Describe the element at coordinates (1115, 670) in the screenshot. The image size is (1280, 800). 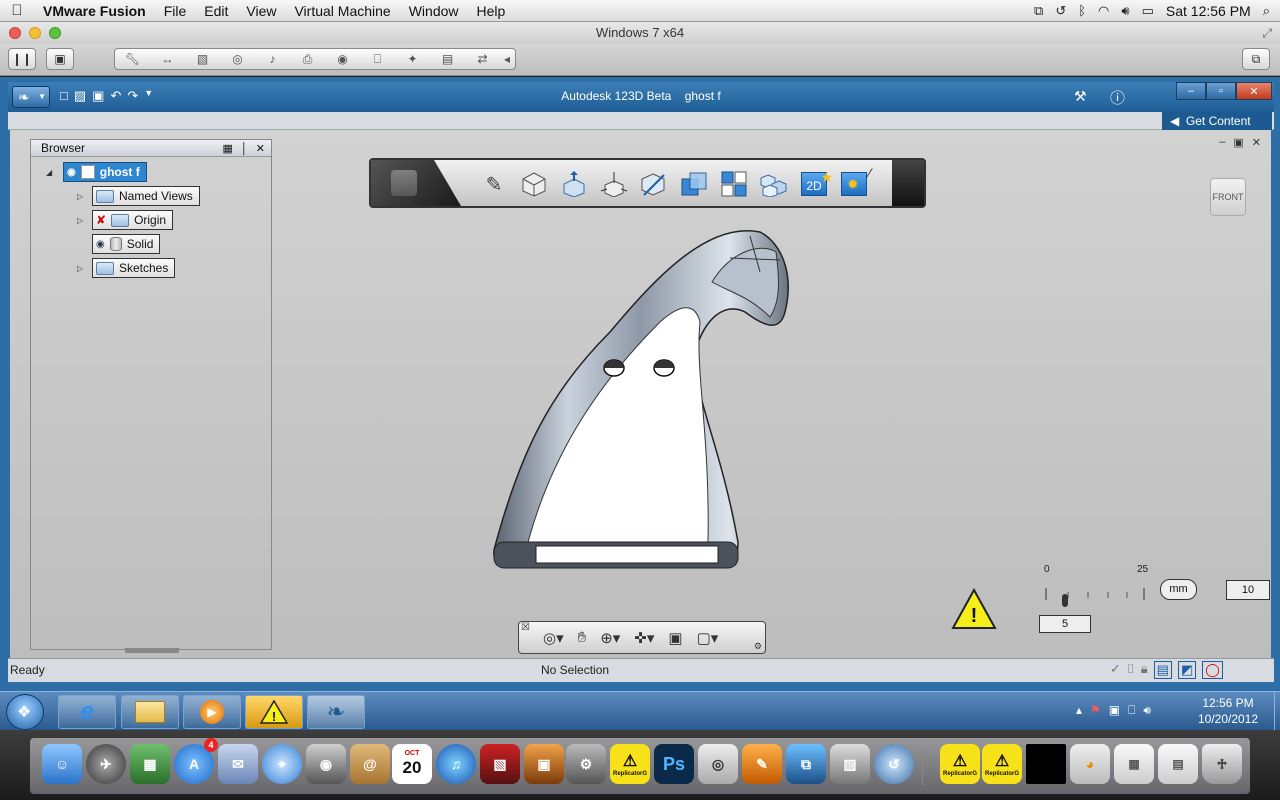
I see `snap-check-icon: ✓` at that location.